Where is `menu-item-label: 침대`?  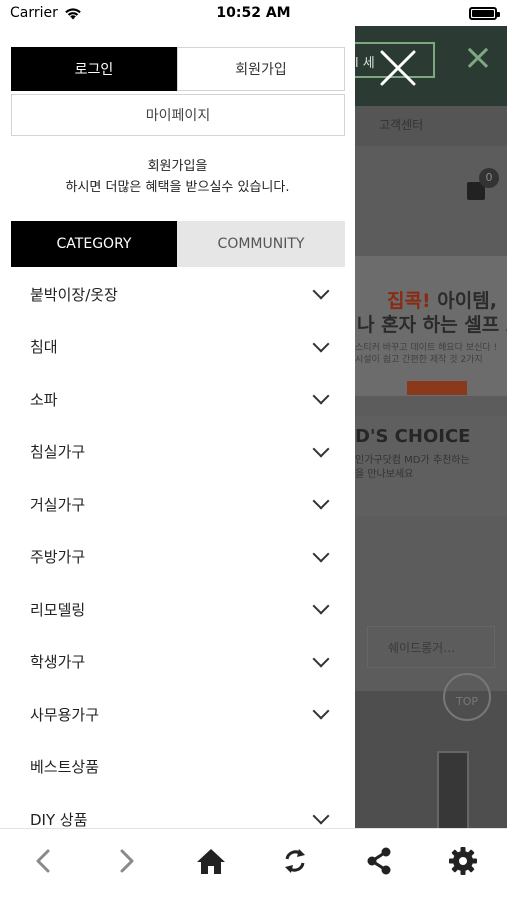
menu-item-label: 침대 is located at coordinates (44, 347).